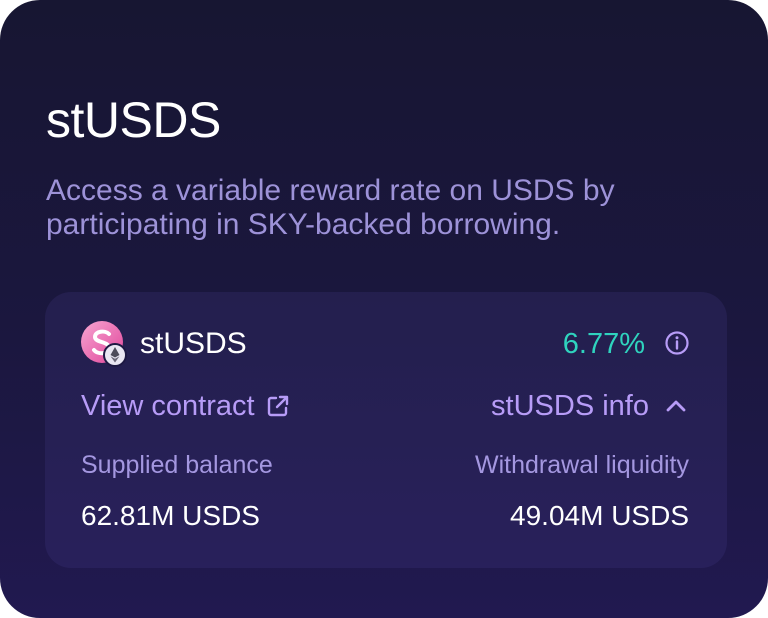  What do you see at coordinates (676, 406) in the screenshot?
I see `chevron-up-icon` at bounding box center [676, 406].